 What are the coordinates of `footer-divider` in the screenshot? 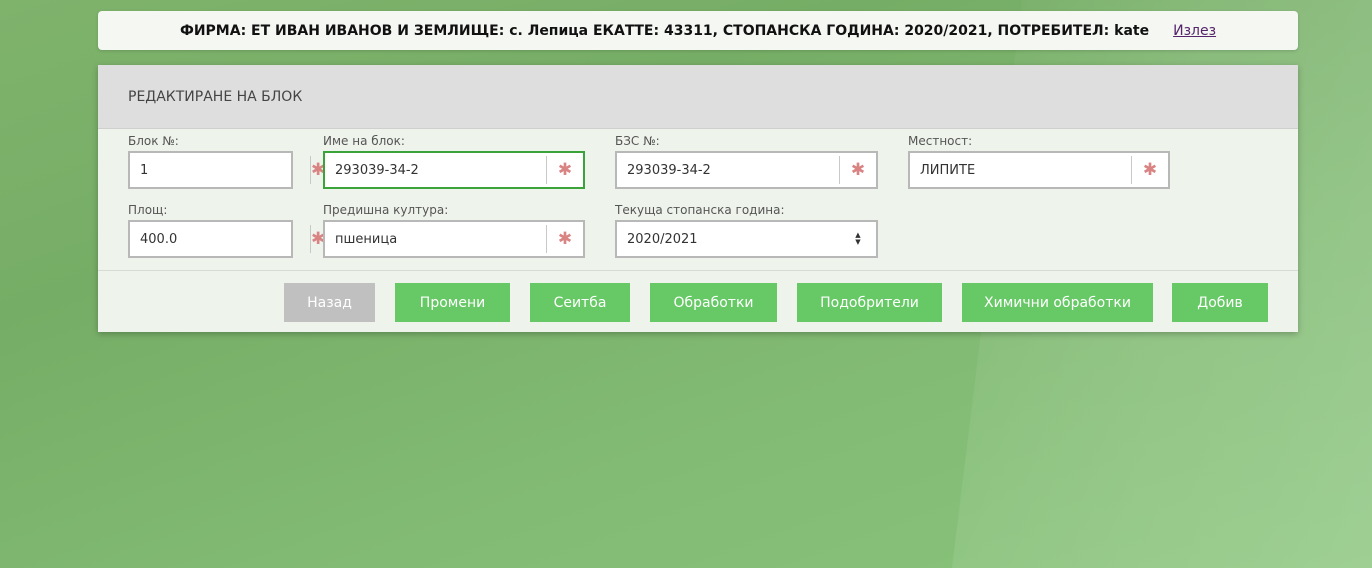 It's located at (698, 270).